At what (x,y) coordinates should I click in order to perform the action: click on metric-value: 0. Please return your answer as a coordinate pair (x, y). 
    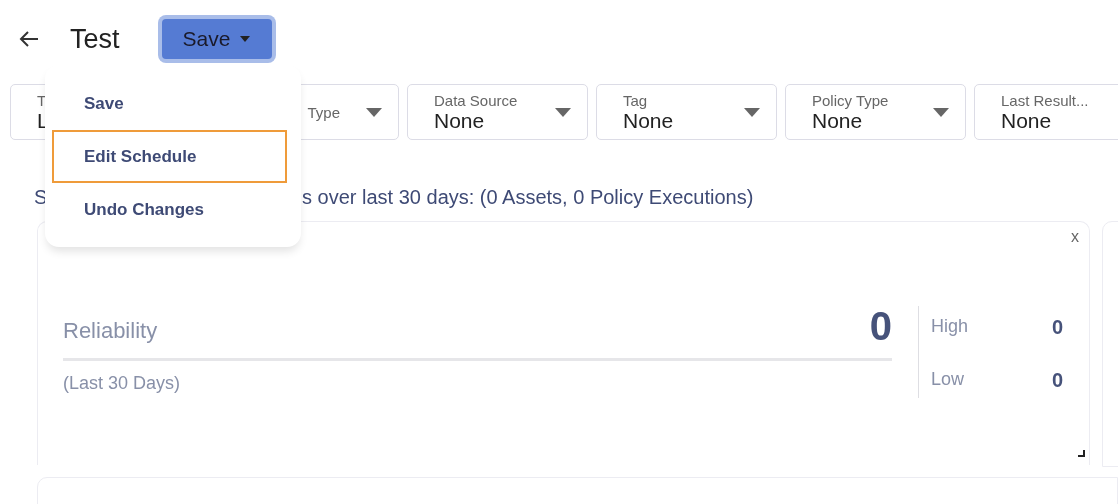
    Looking at the image, I should click on (880, 326).